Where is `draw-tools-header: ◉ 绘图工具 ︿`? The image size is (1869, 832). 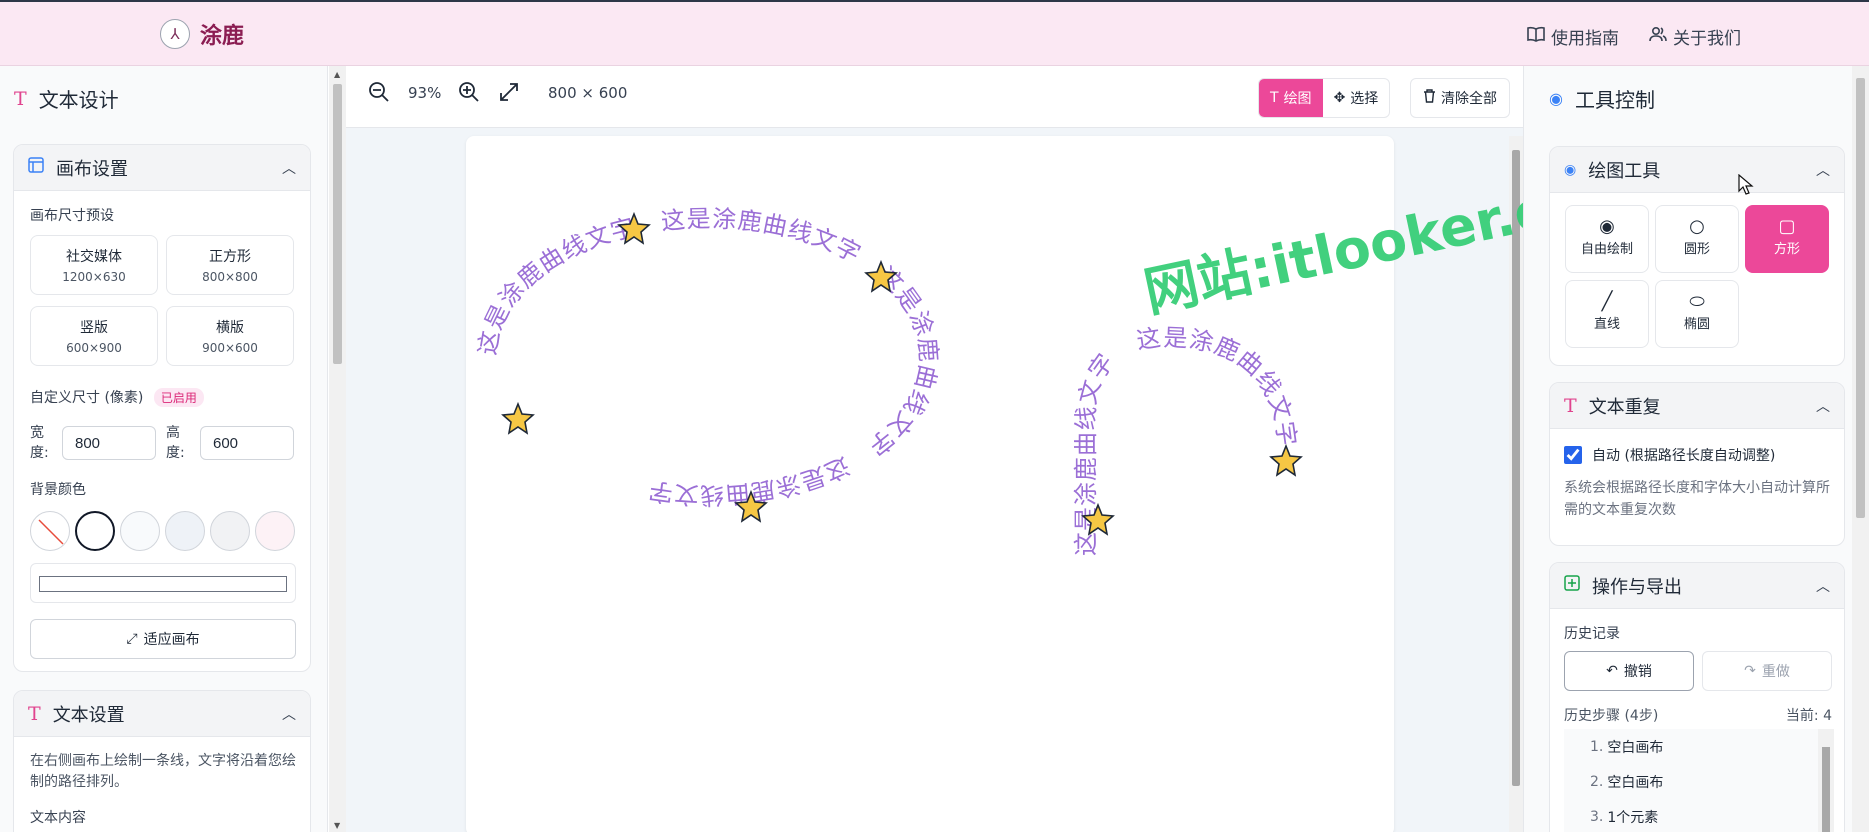
draw-tools-header: ◉ 绘图工具 ︿ is located at coordinates (1697, 170).